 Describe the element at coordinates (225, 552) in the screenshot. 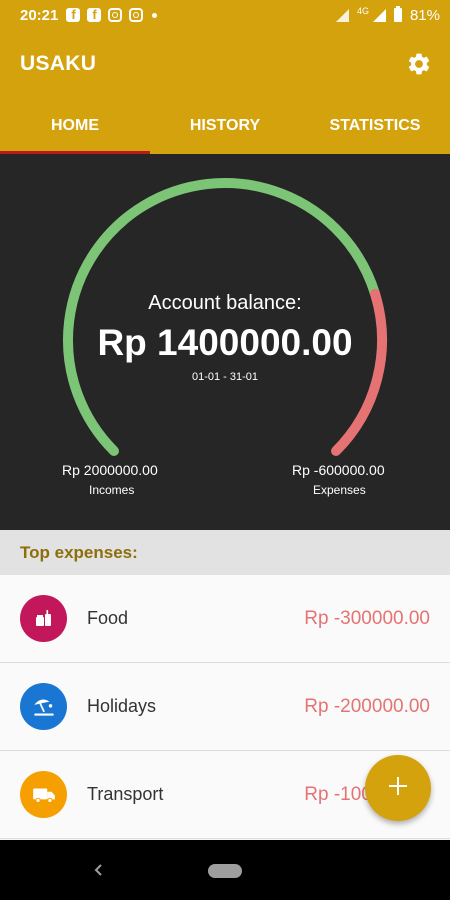

I see `top-expenses-header: Top expenses:` at that location.